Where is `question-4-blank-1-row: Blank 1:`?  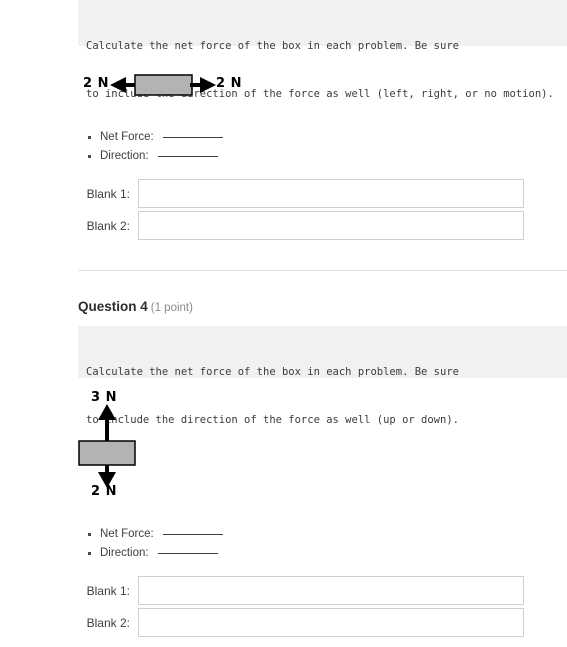
question-4-blank-1-row: Blank 1: is located at coordinates (301, 590).